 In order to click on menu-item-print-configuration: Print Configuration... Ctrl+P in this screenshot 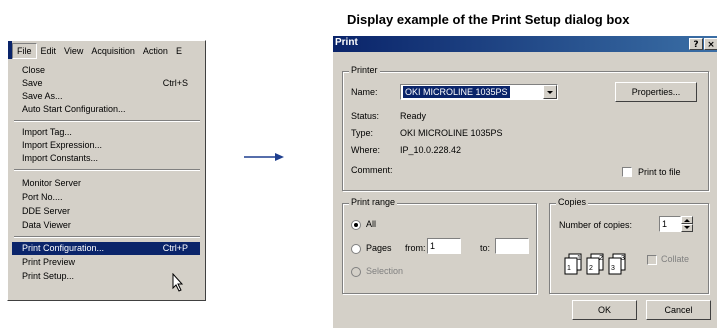, I will do `click(106, 248)`.